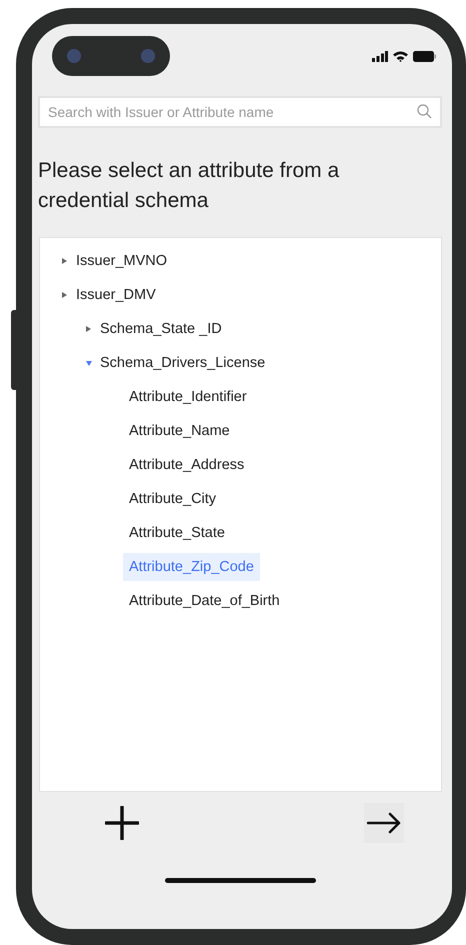 The image size is (466, 945). What do you see at coordinates (204, 601) in the screenshot?
I see `tree-leaf: Attribute_Date_of_Birth` at bounding box center [204, 601].